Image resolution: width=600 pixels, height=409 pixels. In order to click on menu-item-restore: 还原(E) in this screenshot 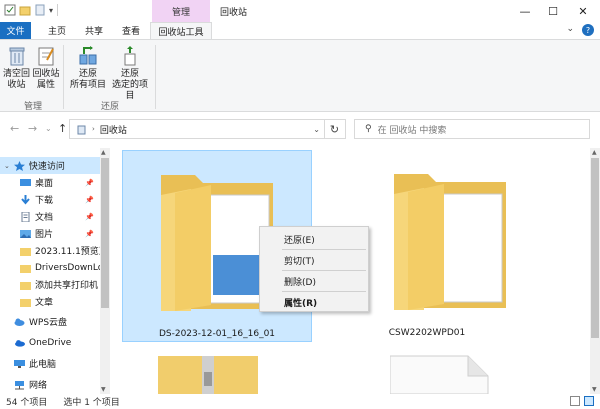, I will do `click(314, 239)`.